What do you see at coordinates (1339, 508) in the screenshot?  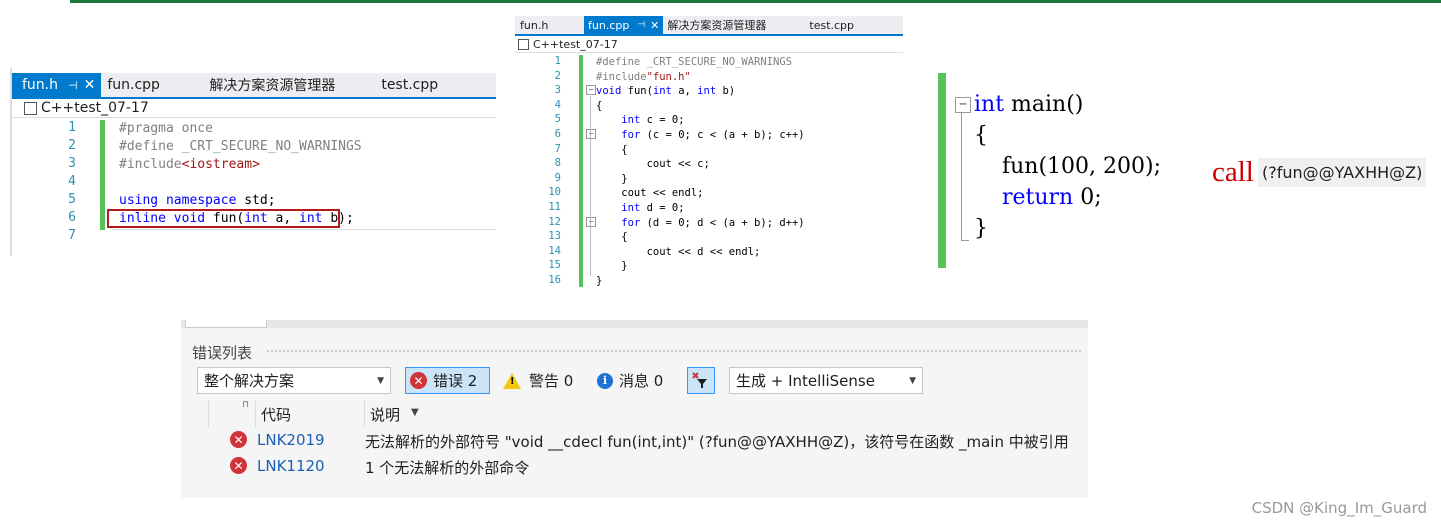 I see `watermark: CSDN @King_Im_Guard` at bounding box center [1339, 508].